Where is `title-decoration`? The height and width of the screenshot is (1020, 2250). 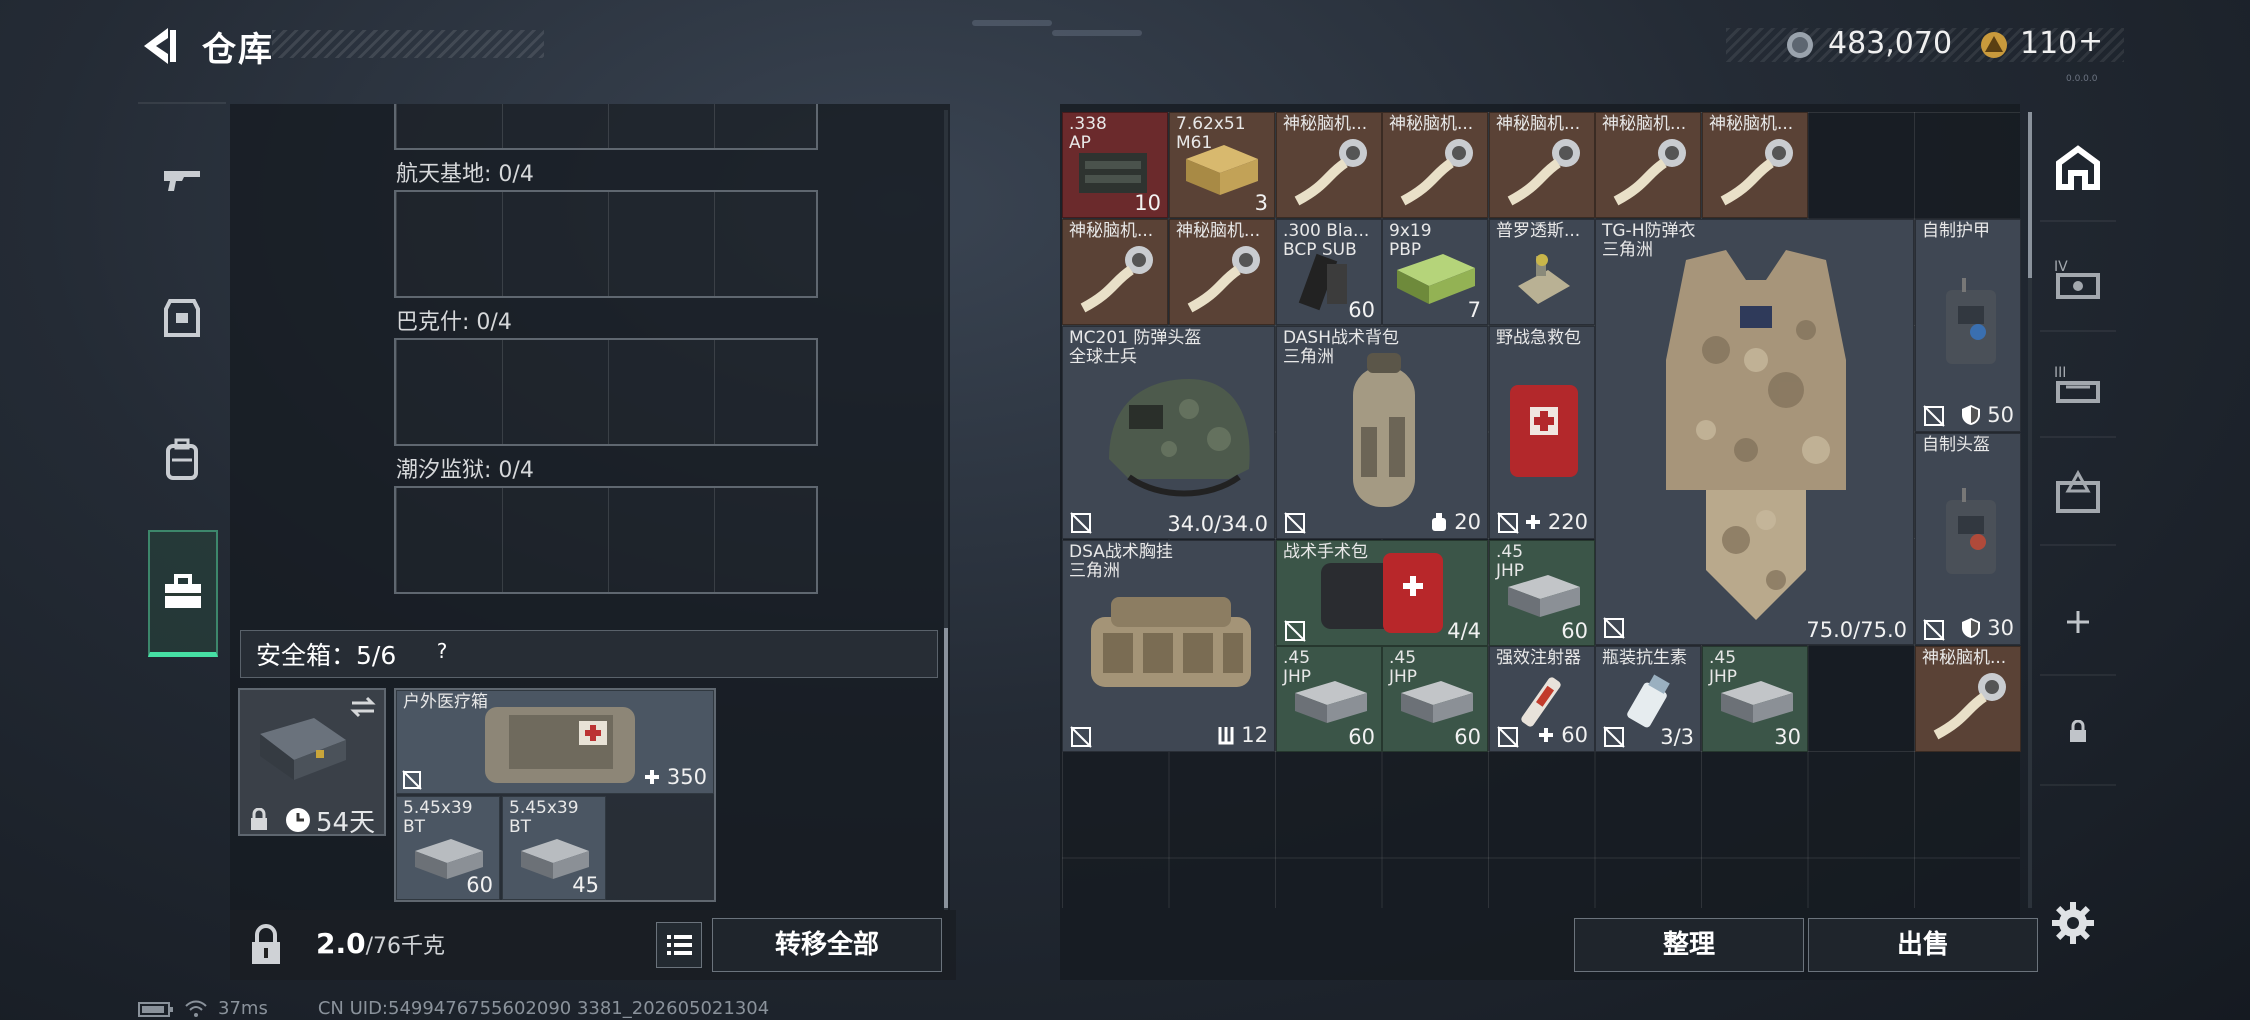
title-decoration is located at coordinates (408, 44).